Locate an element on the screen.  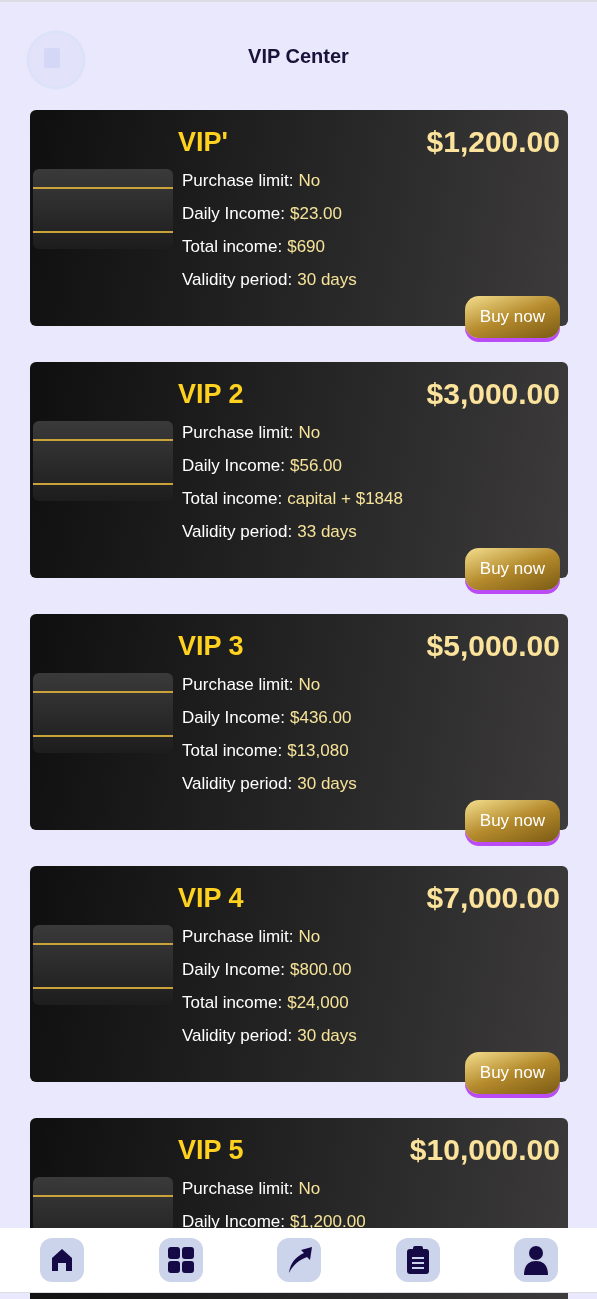
info-value: 33 days is located at coordinates (327, 531).